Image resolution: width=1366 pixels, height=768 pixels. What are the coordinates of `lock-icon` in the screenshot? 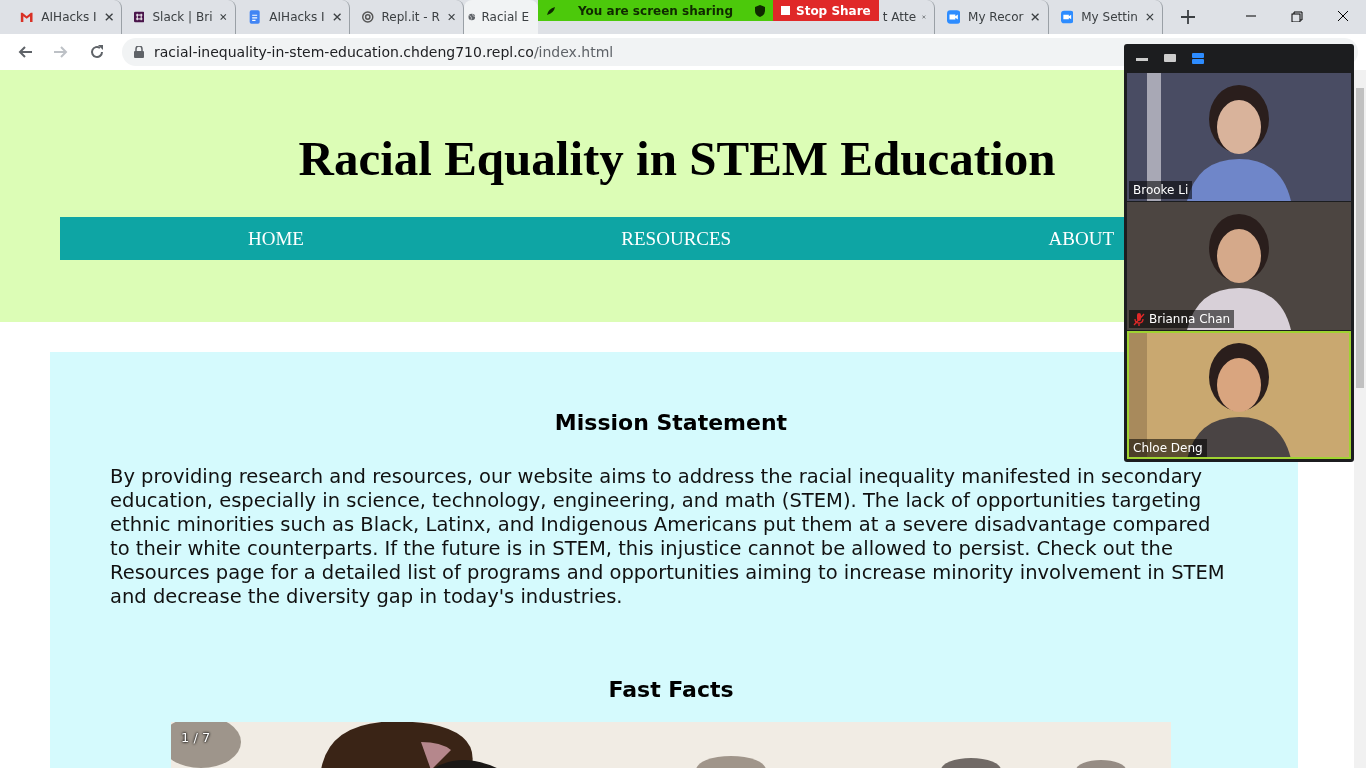 It's located at (139, 52).